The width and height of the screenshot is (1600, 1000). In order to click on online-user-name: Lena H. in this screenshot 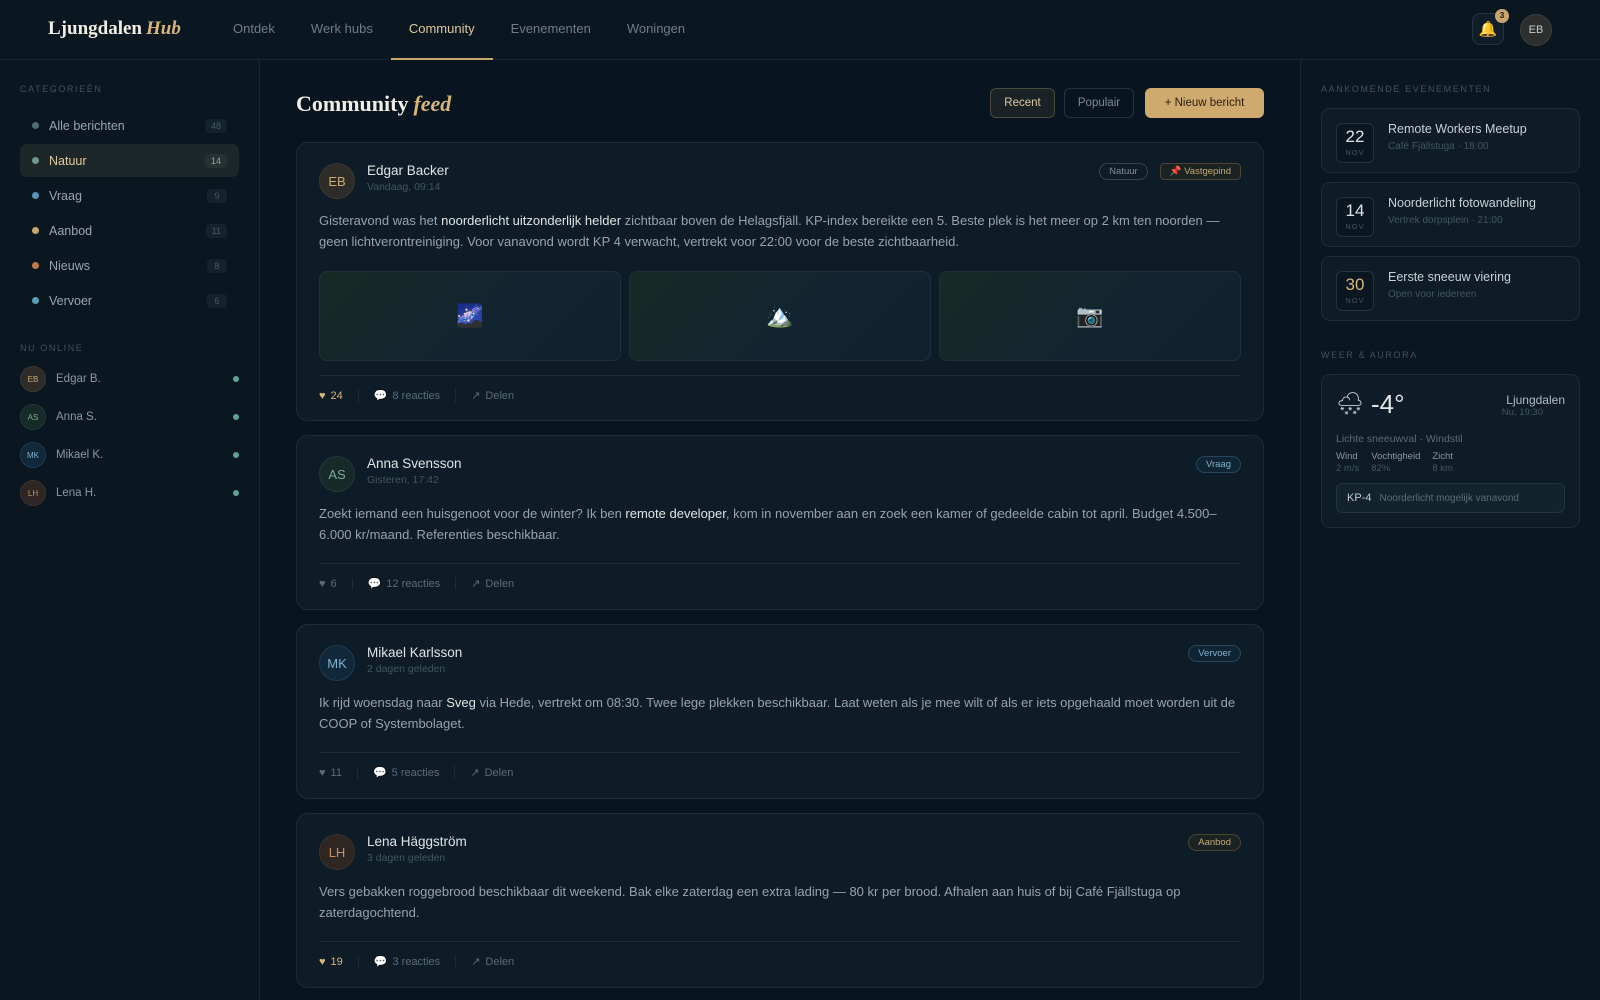, I will do `click(76, 493)`.